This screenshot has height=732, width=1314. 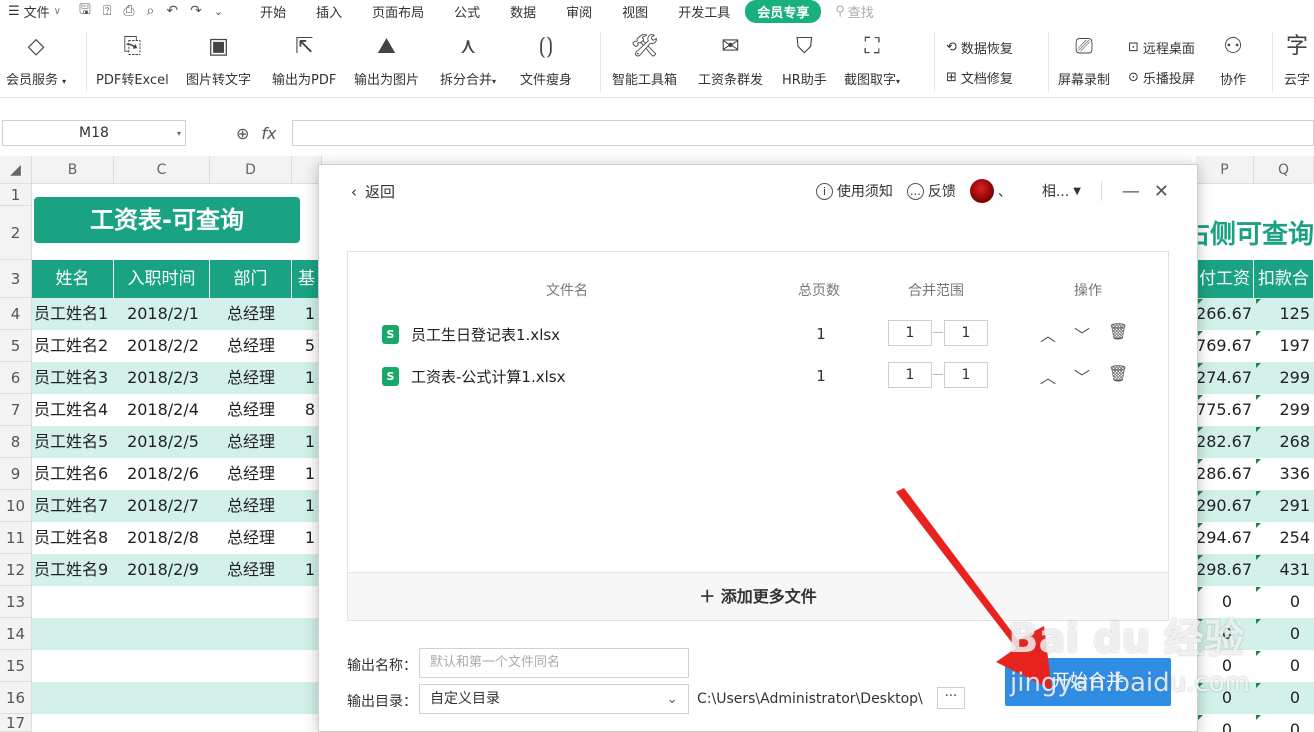 What do you see at coordinates (107, 11) in the screenshot?
I see `format-painter-icon: ⍰` at bounding box center [107, 11].